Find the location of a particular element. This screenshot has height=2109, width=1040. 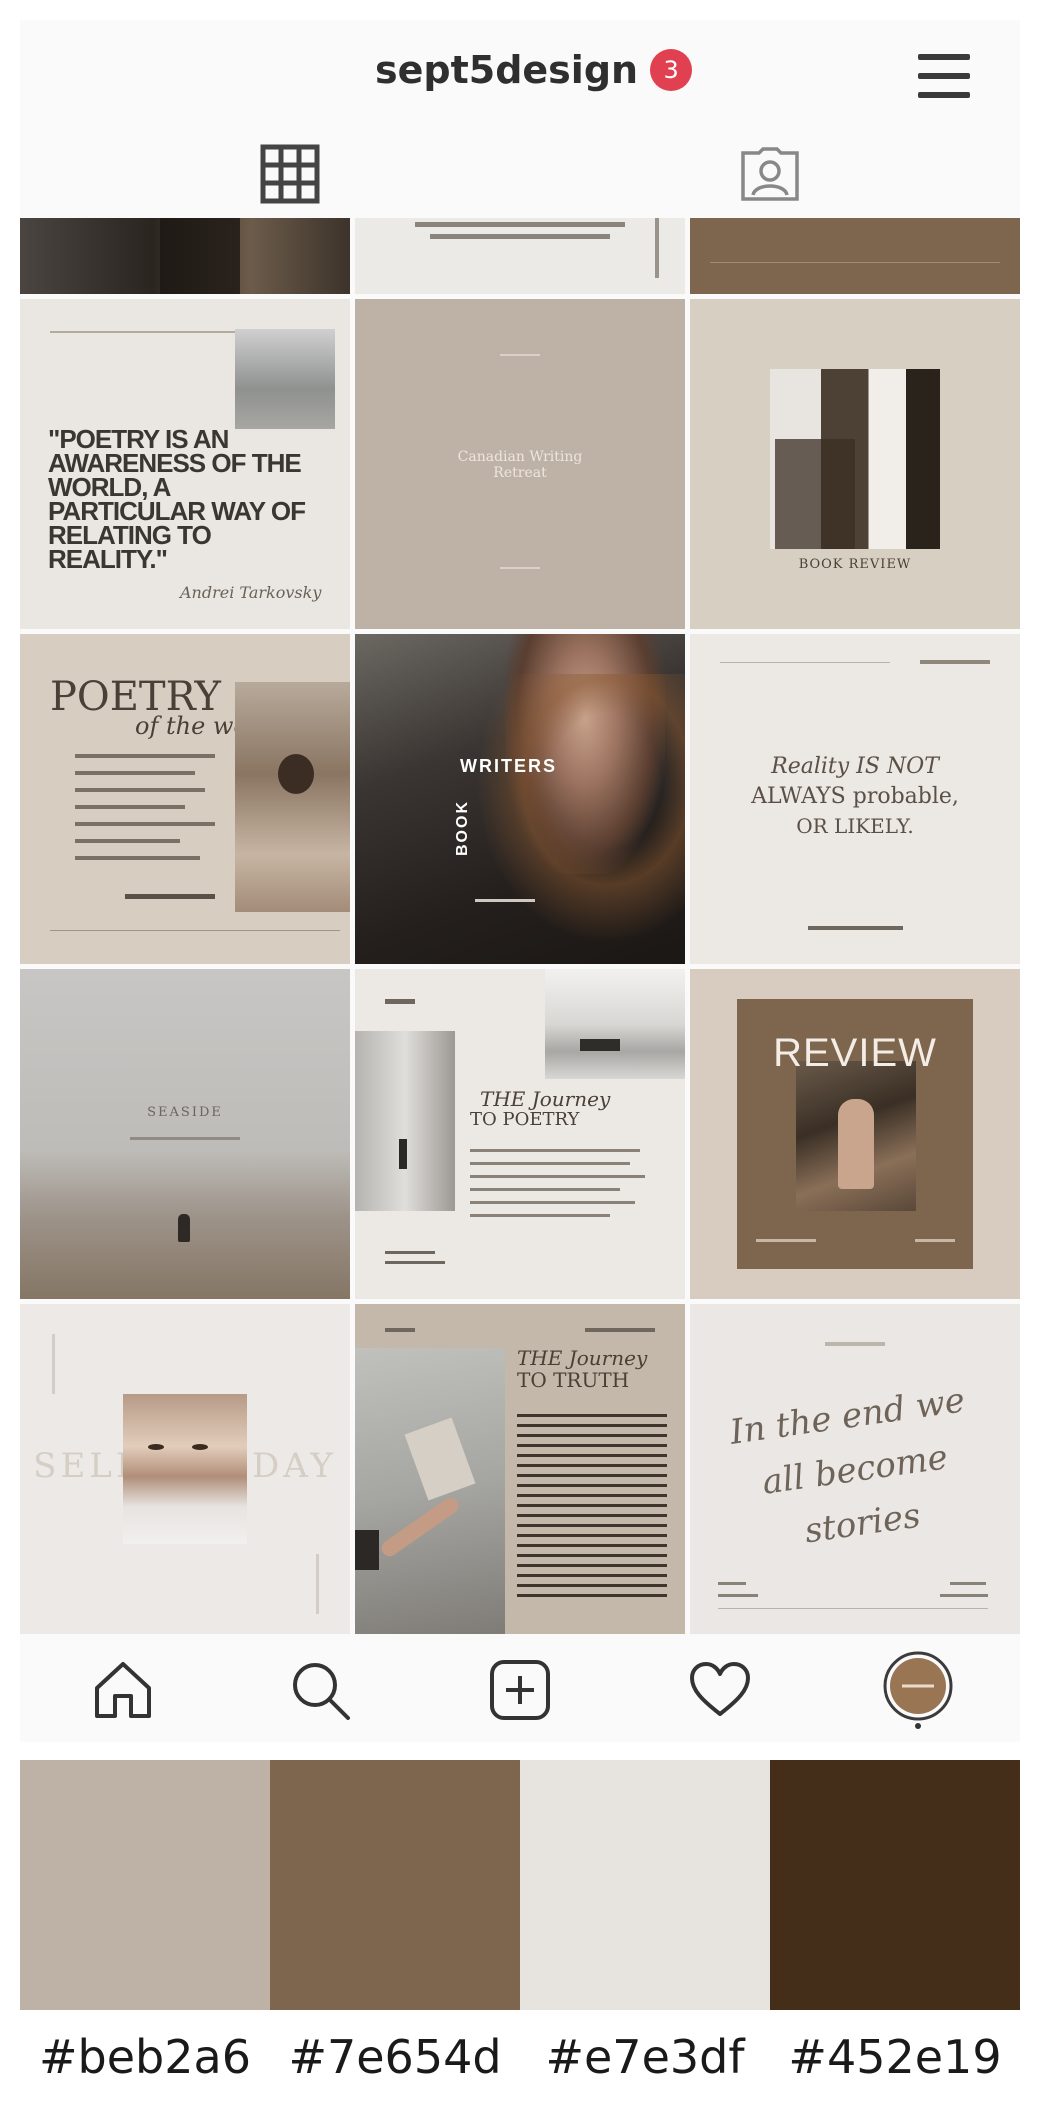

color-code: #e7e3df is located at coordinates (645, 2057).